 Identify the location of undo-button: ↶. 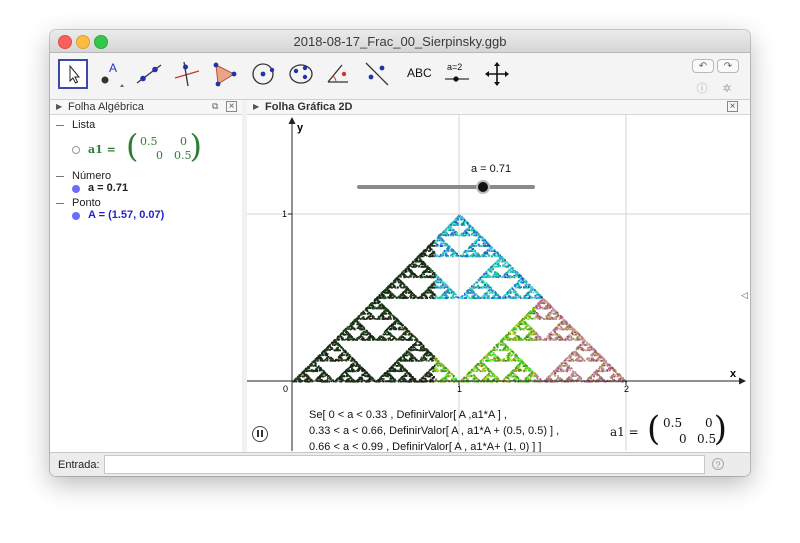
(703, 66).